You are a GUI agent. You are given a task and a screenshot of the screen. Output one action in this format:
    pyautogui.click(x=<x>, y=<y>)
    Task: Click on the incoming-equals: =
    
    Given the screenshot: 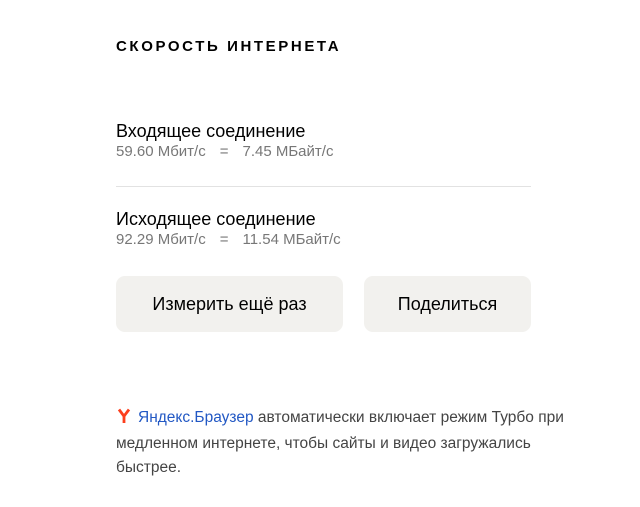 What is the action you would take?
    pyautogui.click(x=224, y=151)
    